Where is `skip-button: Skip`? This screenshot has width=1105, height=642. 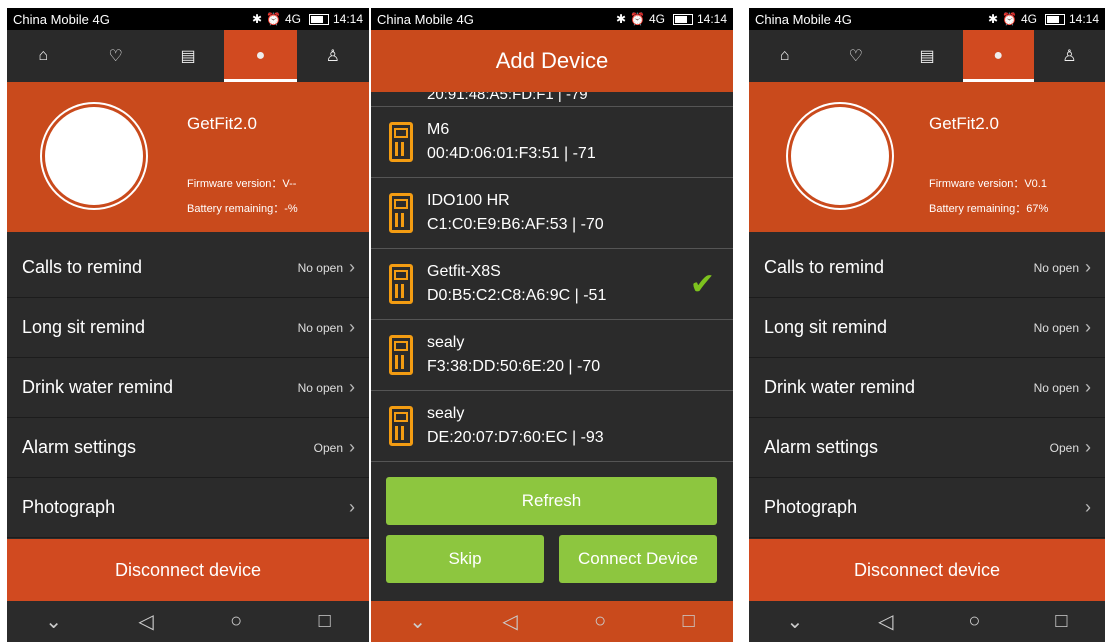
skip-button: Skip is located at coordinates (465, 559).